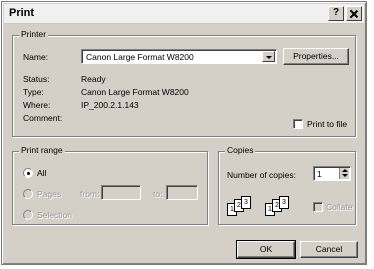 The width and height of the screenshot is (374, 269). I want to click on print-to-file-checkbox, so click(298, 124).